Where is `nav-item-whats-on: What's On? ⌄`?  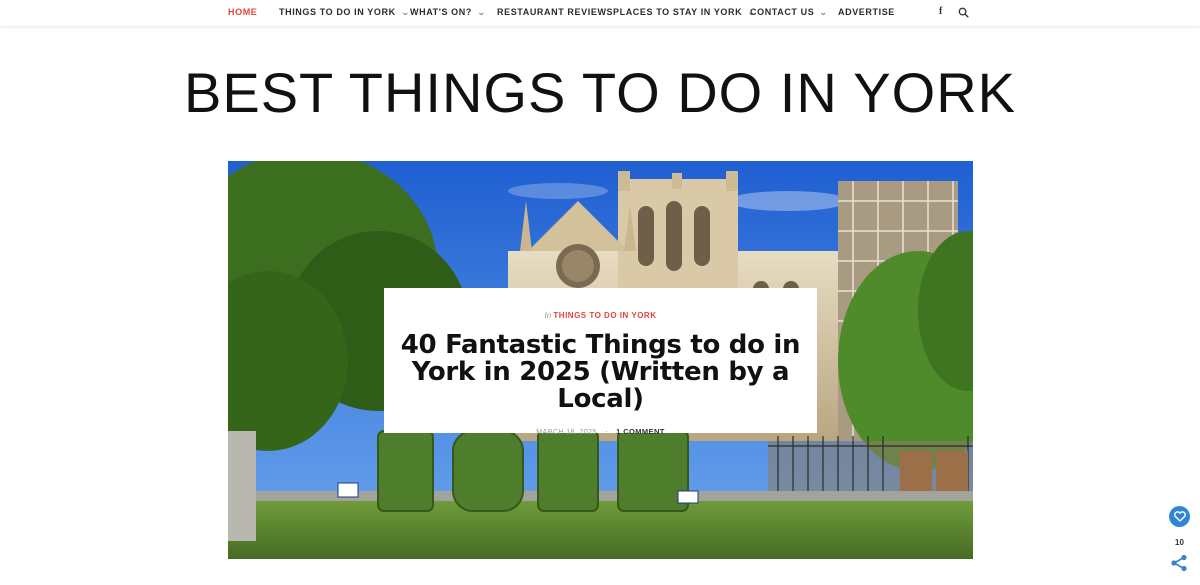 nav-item-whats-on: What's On? ⌄ is located at coordinates (447, 12).